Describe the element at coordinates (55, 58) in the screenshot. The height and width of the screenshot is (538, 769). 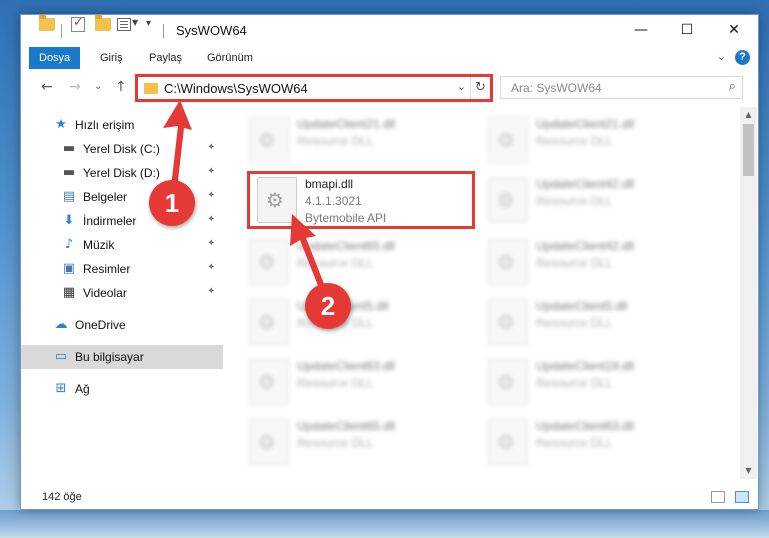
I see `tab-dosya: Dosya` at that location.